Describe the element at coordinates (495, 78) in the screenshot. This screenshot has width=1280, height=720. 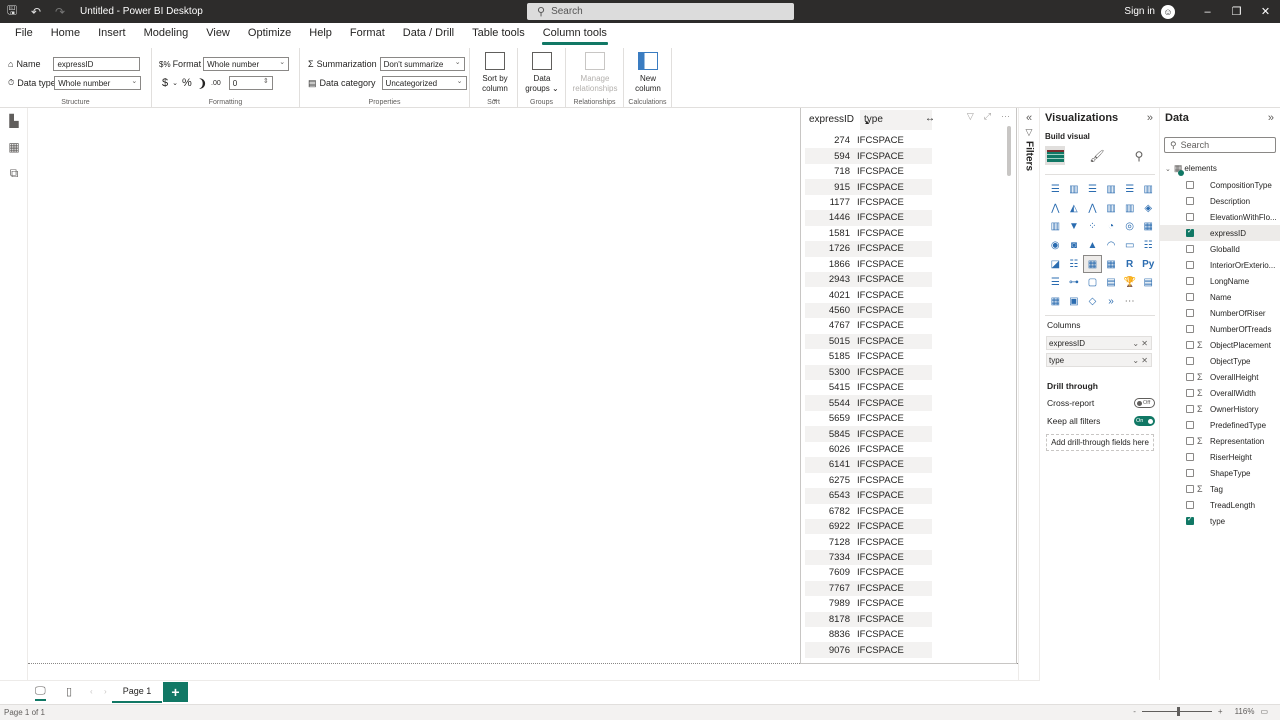
I see `sort-by-column-button: Sort by column ⌄` at that location.